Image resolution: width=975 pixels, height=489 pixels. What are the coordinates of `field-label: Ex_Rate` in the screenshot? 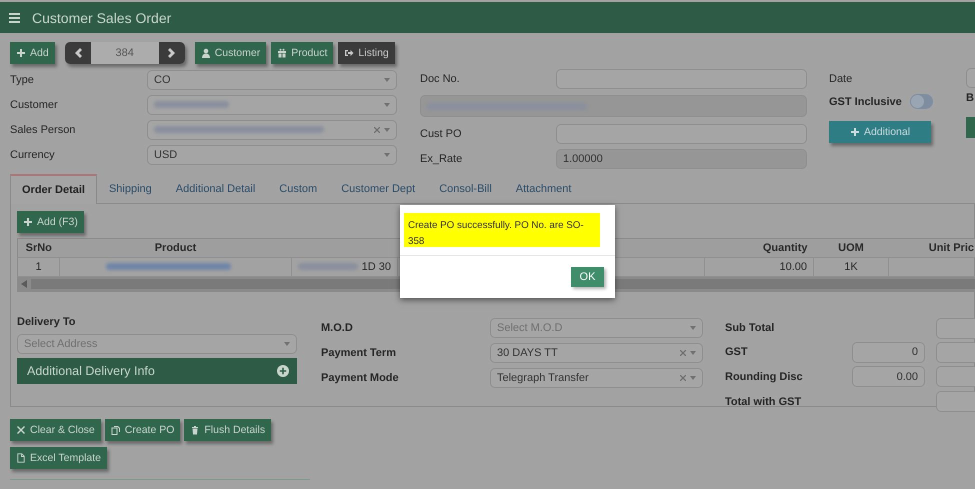 It's located at (442, 158).